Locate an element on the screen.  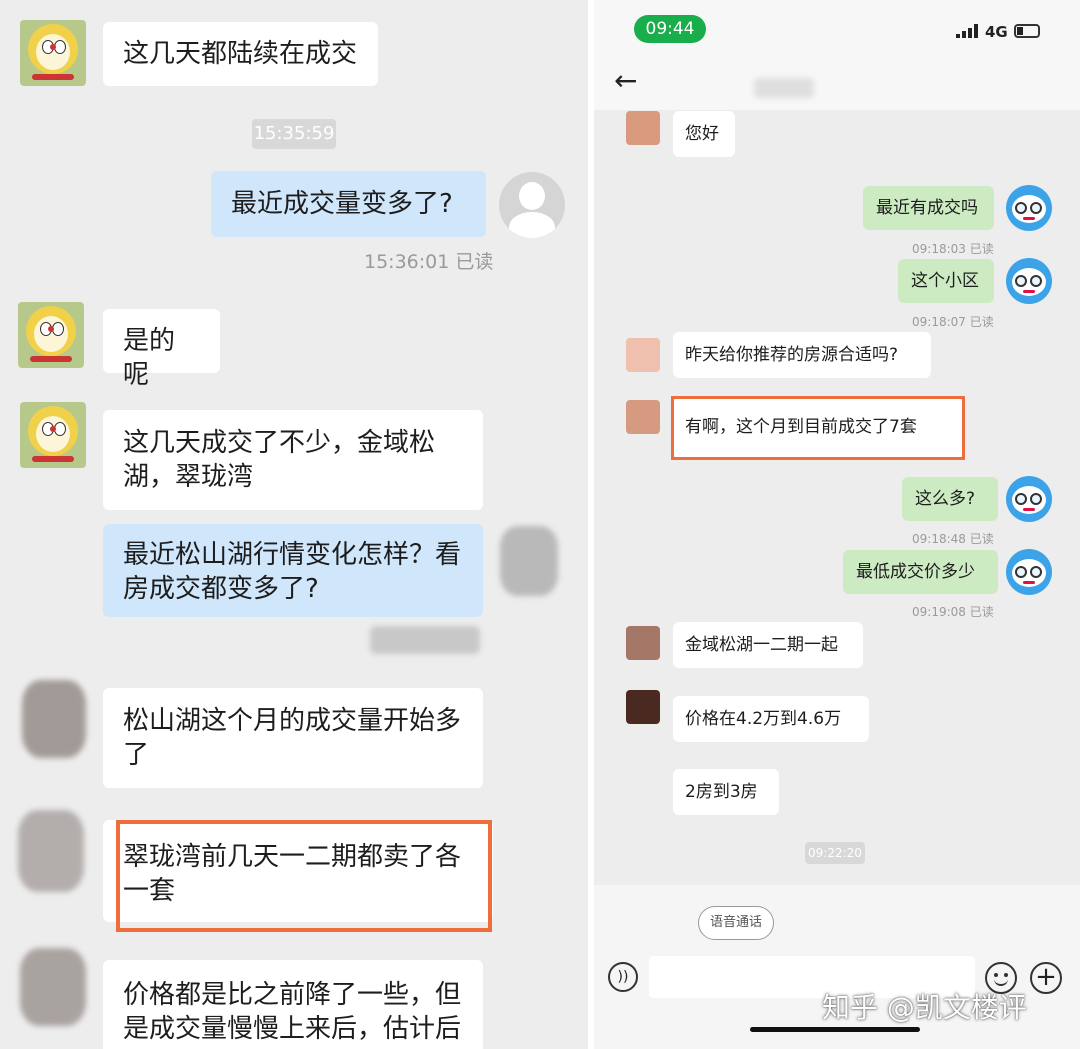
sent-message-bubble: 最近成交量变多了? is located at coordinates (348, 204).